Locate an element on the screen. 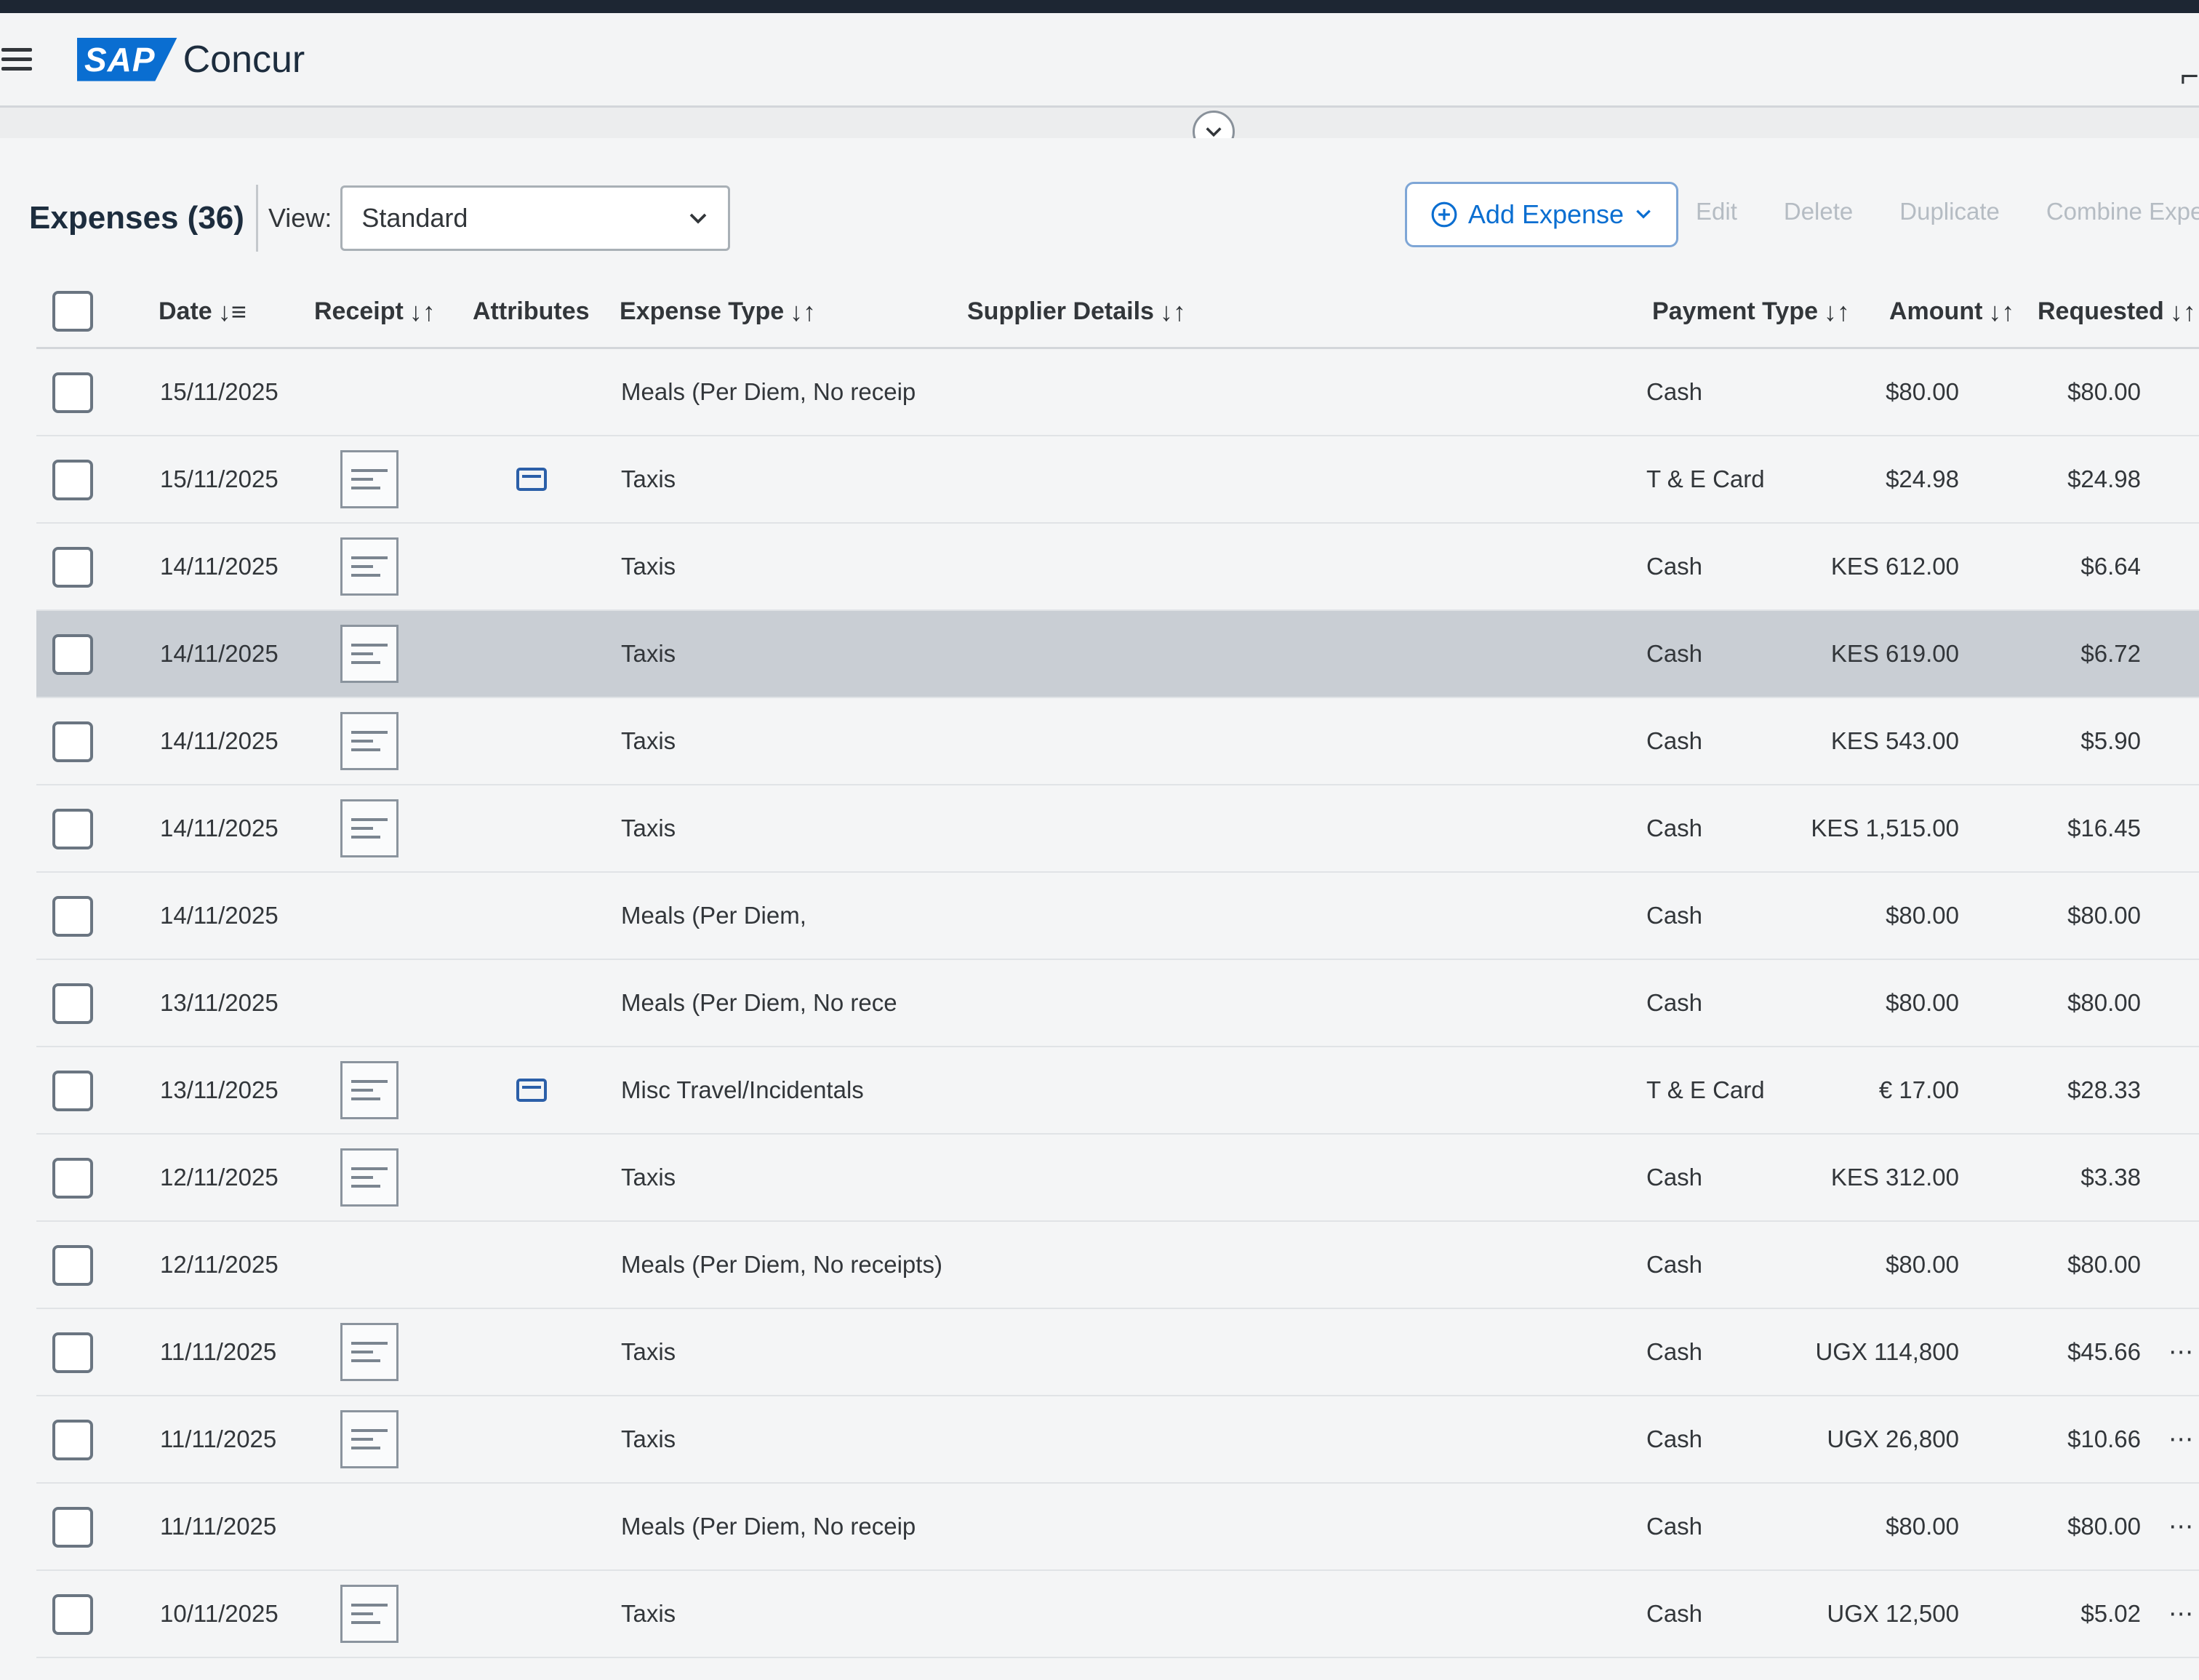 The height and width of the screenshot is (1680, 2199). table-row: 14/11/2025 Taxis Cash KES 1,515.00 $16.45 is located at coordinates (1117, 829).